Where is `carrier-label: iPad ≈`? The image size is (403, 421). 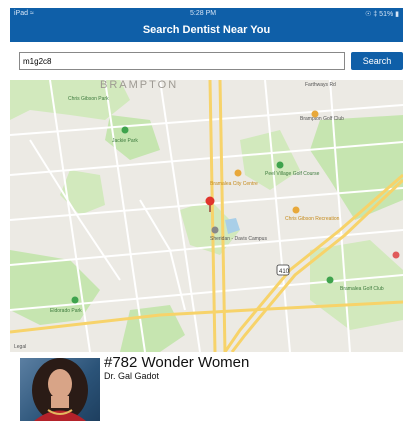 carrier-label: iPad ≈ is located at coordinates (24, 13).